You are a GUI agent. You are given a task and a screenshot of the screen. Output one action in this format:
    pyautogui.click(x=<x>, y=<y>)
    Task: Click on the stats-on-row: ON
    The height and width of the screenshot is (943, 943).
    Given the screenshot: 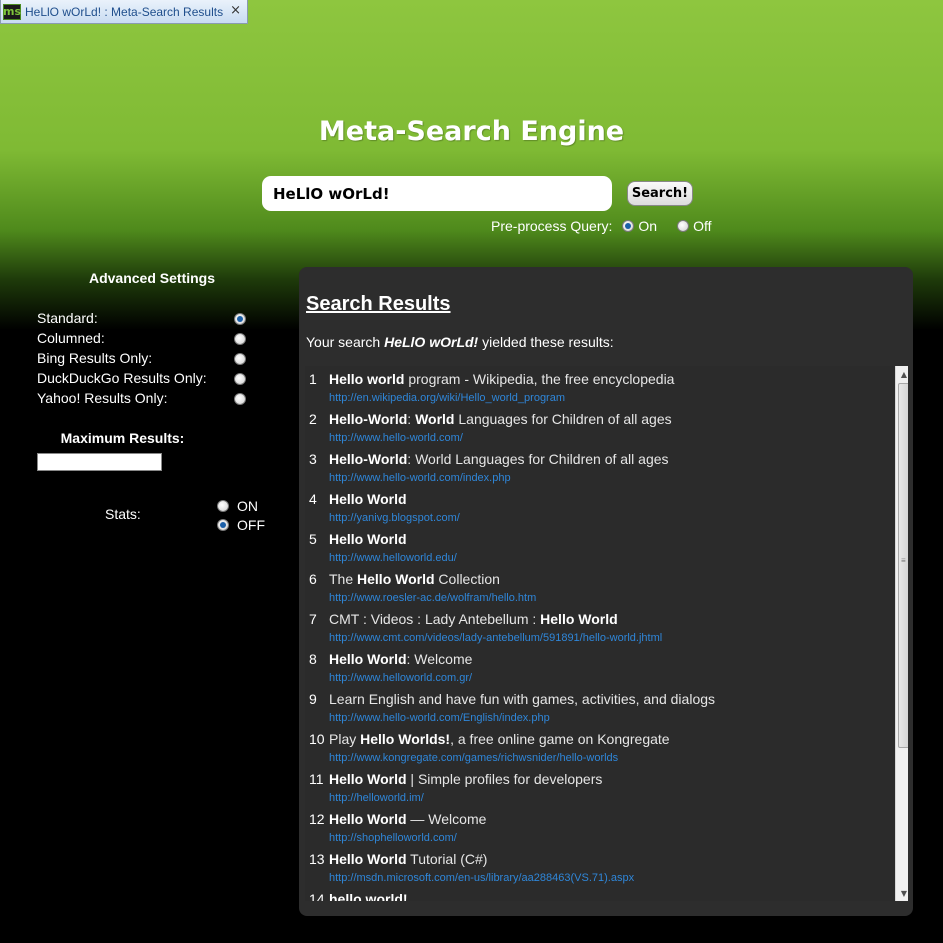 What is the action you would take?
    pyautogui.click(x=237, y=506)
    